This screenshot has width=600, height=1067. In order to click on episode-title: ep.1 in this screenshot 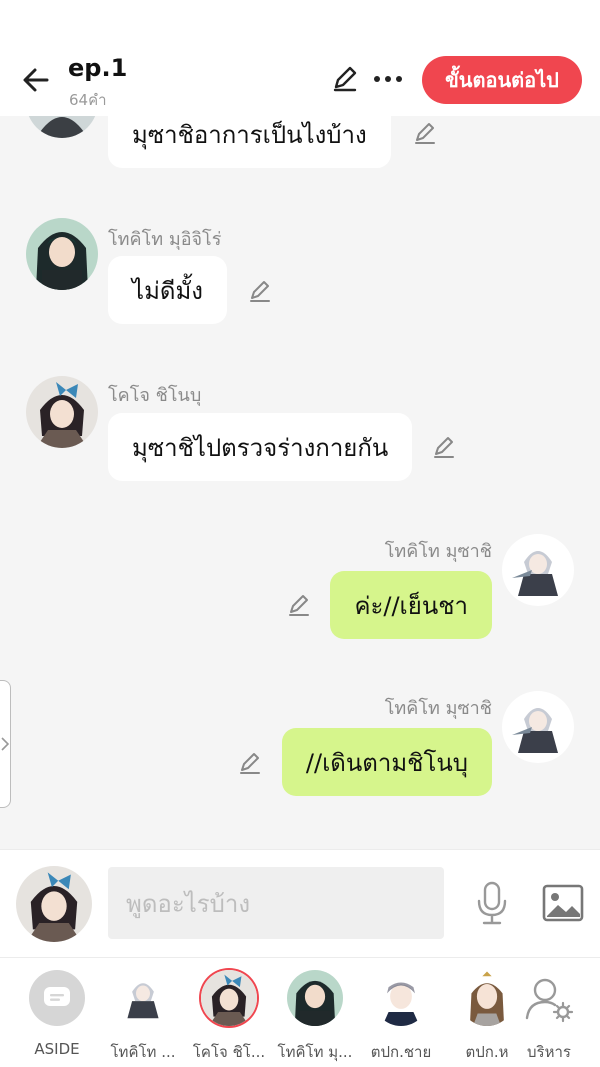, I will do `click(98, 68)`.